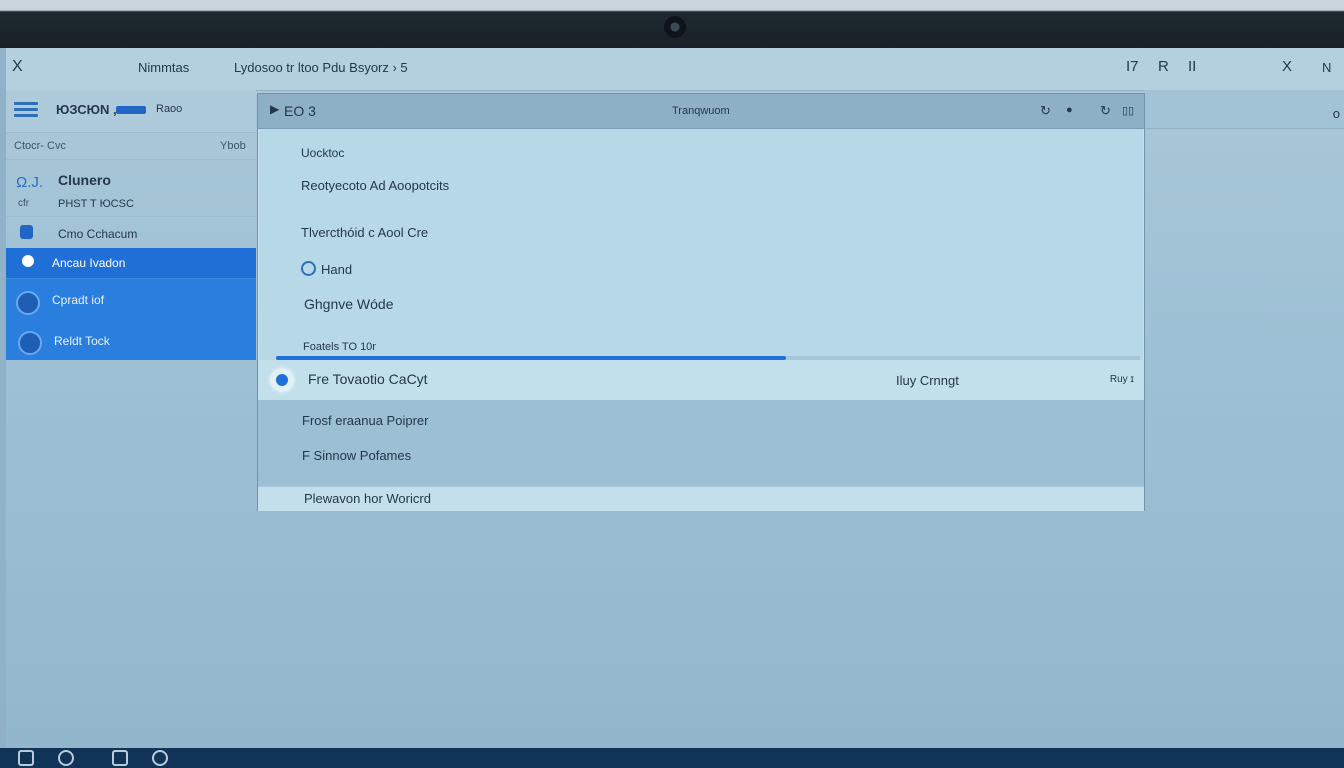 The height and width of the screenshot is (768, 1344). I want to click on toolbar-button-3: II, so click(1192, 66).